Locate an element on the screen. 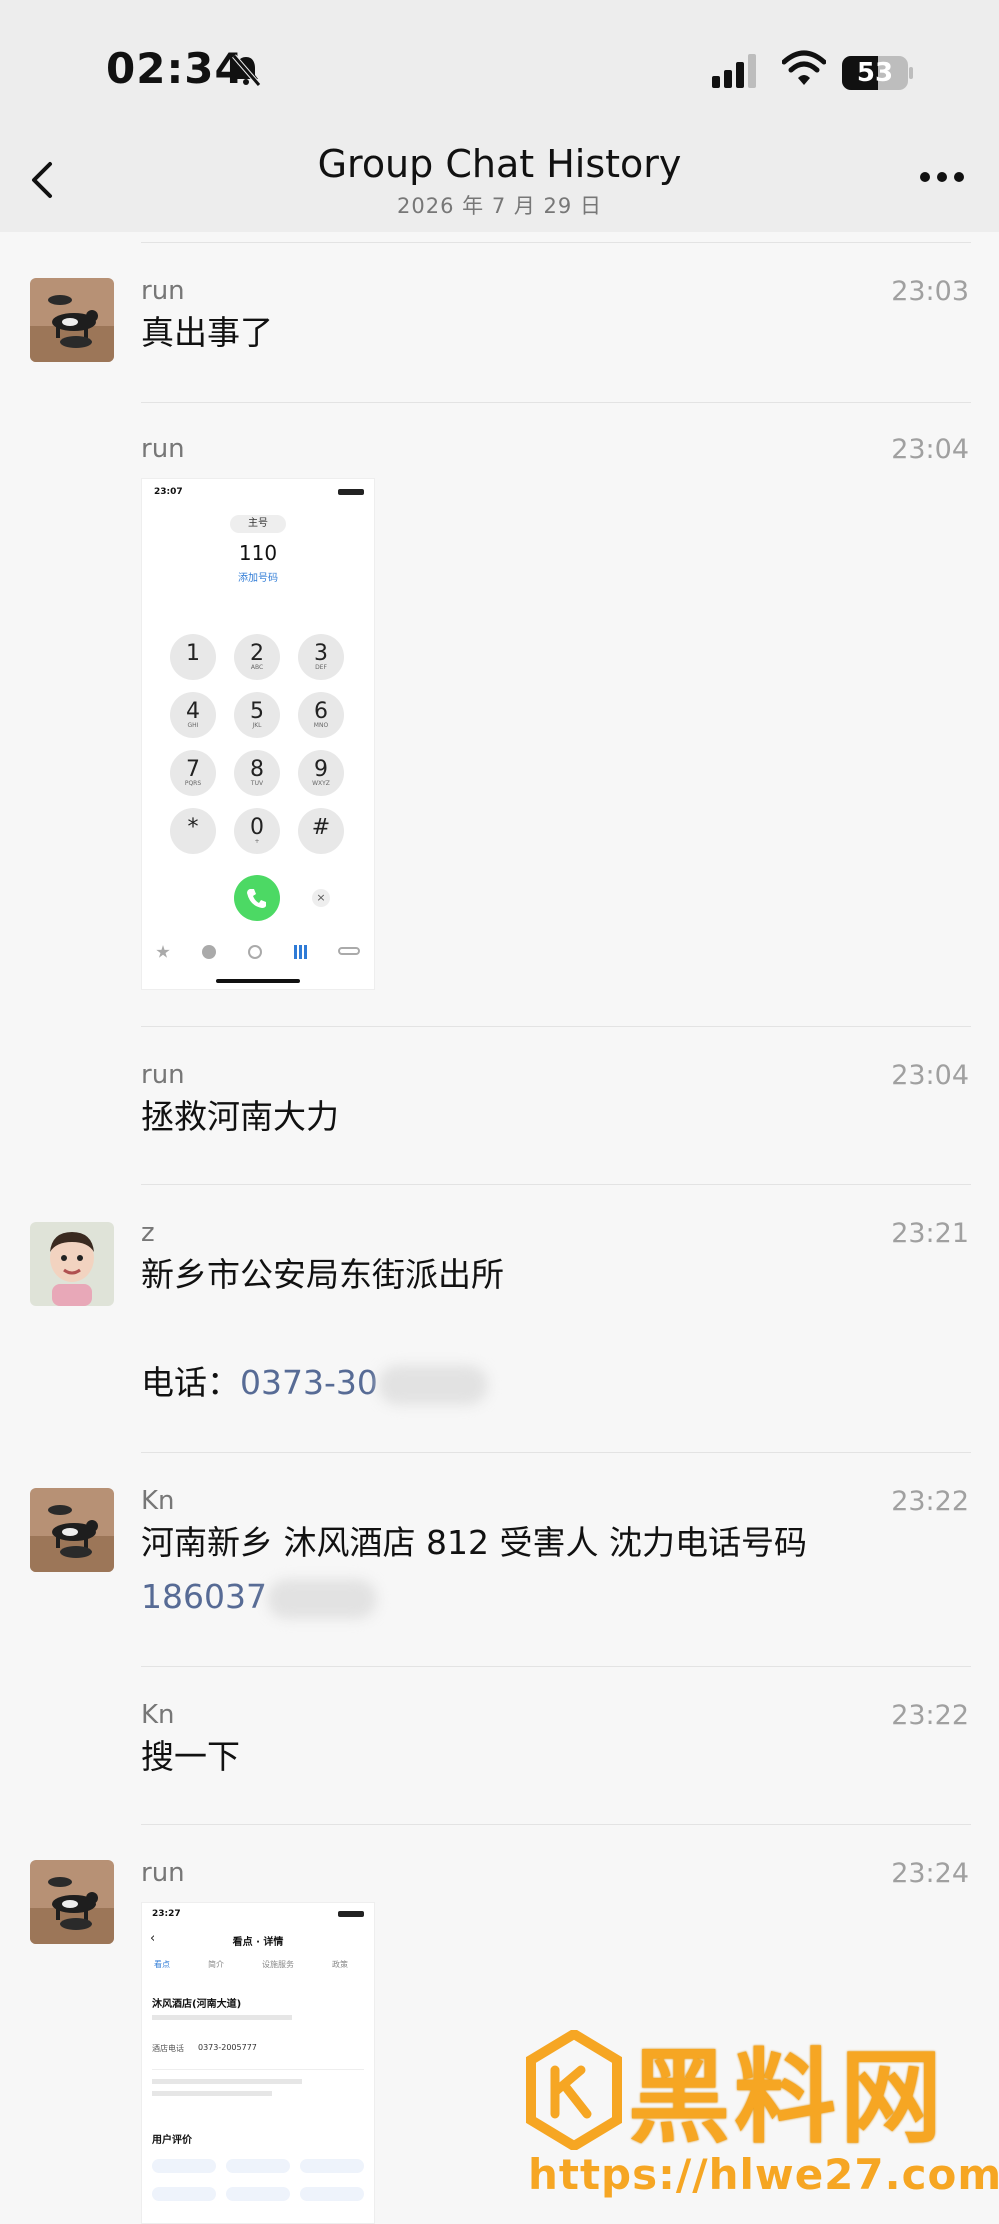 The height and width of the screenshot is (2224, 999). message-text: 真出事了 is located at coordinates (207, 332).